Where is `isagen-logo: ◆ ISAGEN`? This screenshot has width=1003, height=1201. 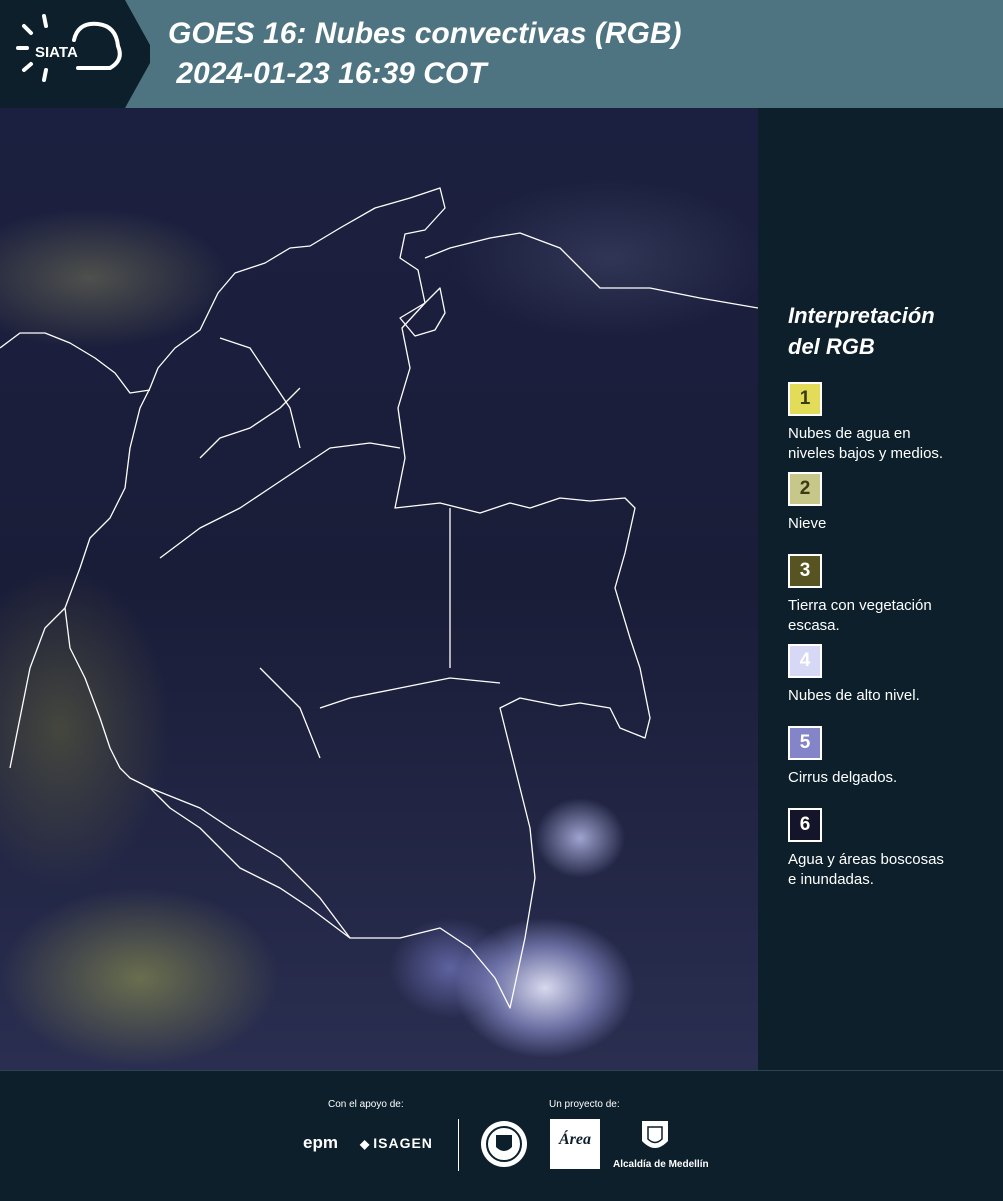 isagen-logo: ◆ ISAGEN is located at coordinates (396, 1143).